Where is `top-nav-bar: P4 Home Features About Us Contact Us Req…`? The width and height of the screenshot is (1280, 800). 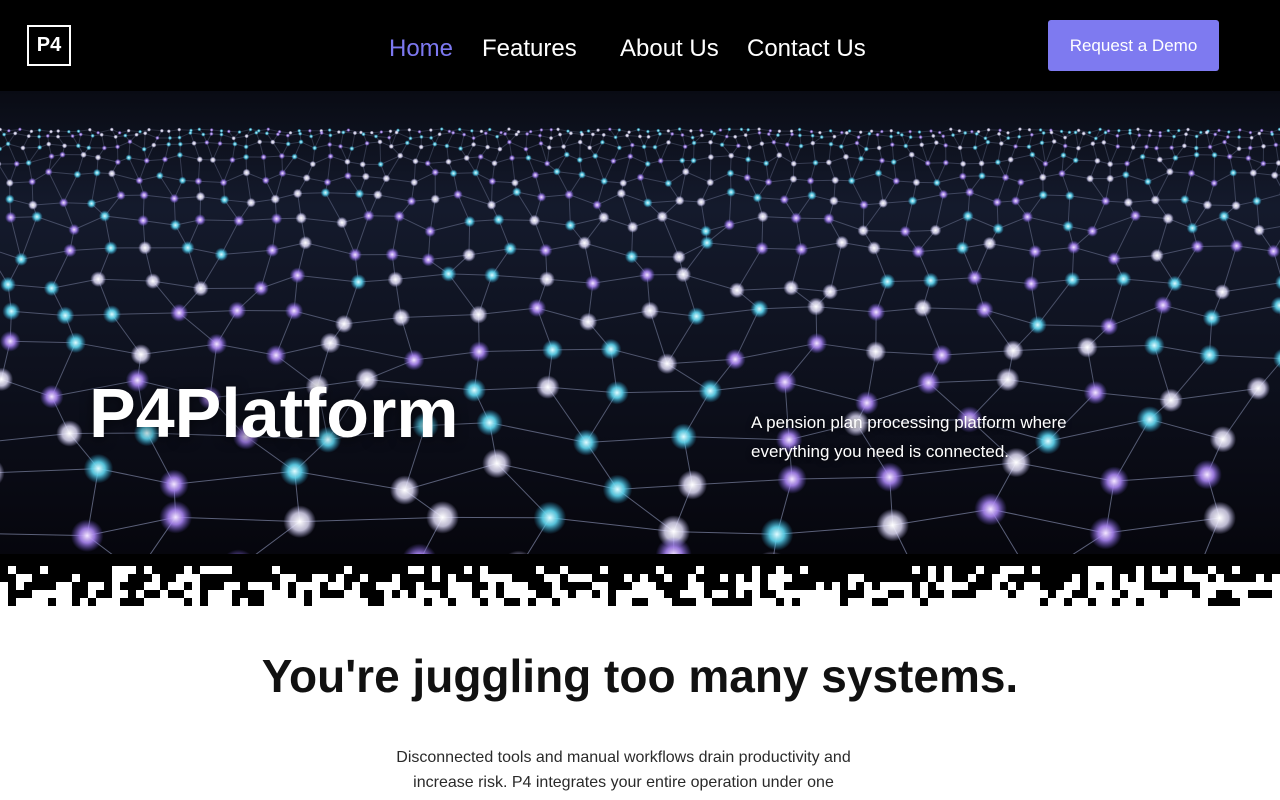 top-nav-bar: P4 Home Features About Us Contact Us Req… is located at coordinates (640, 45).